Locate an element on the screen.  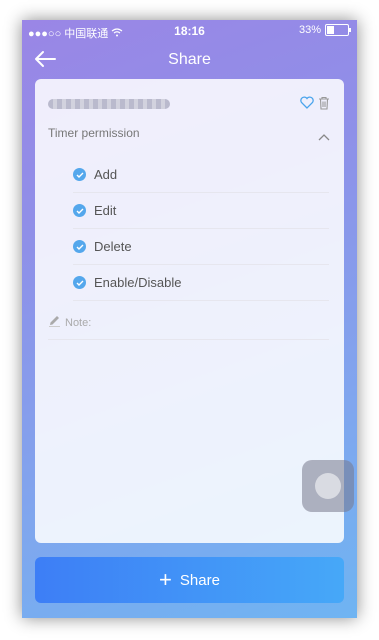
permission-item-enable-disable: Enable/Disable is located at coordinates (201, 283).